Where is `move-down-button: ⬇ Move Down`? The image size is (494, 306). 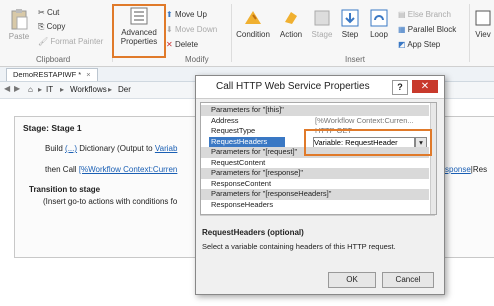 move-down-button: ⬇ Move Down is located at coordinates (191, 29).